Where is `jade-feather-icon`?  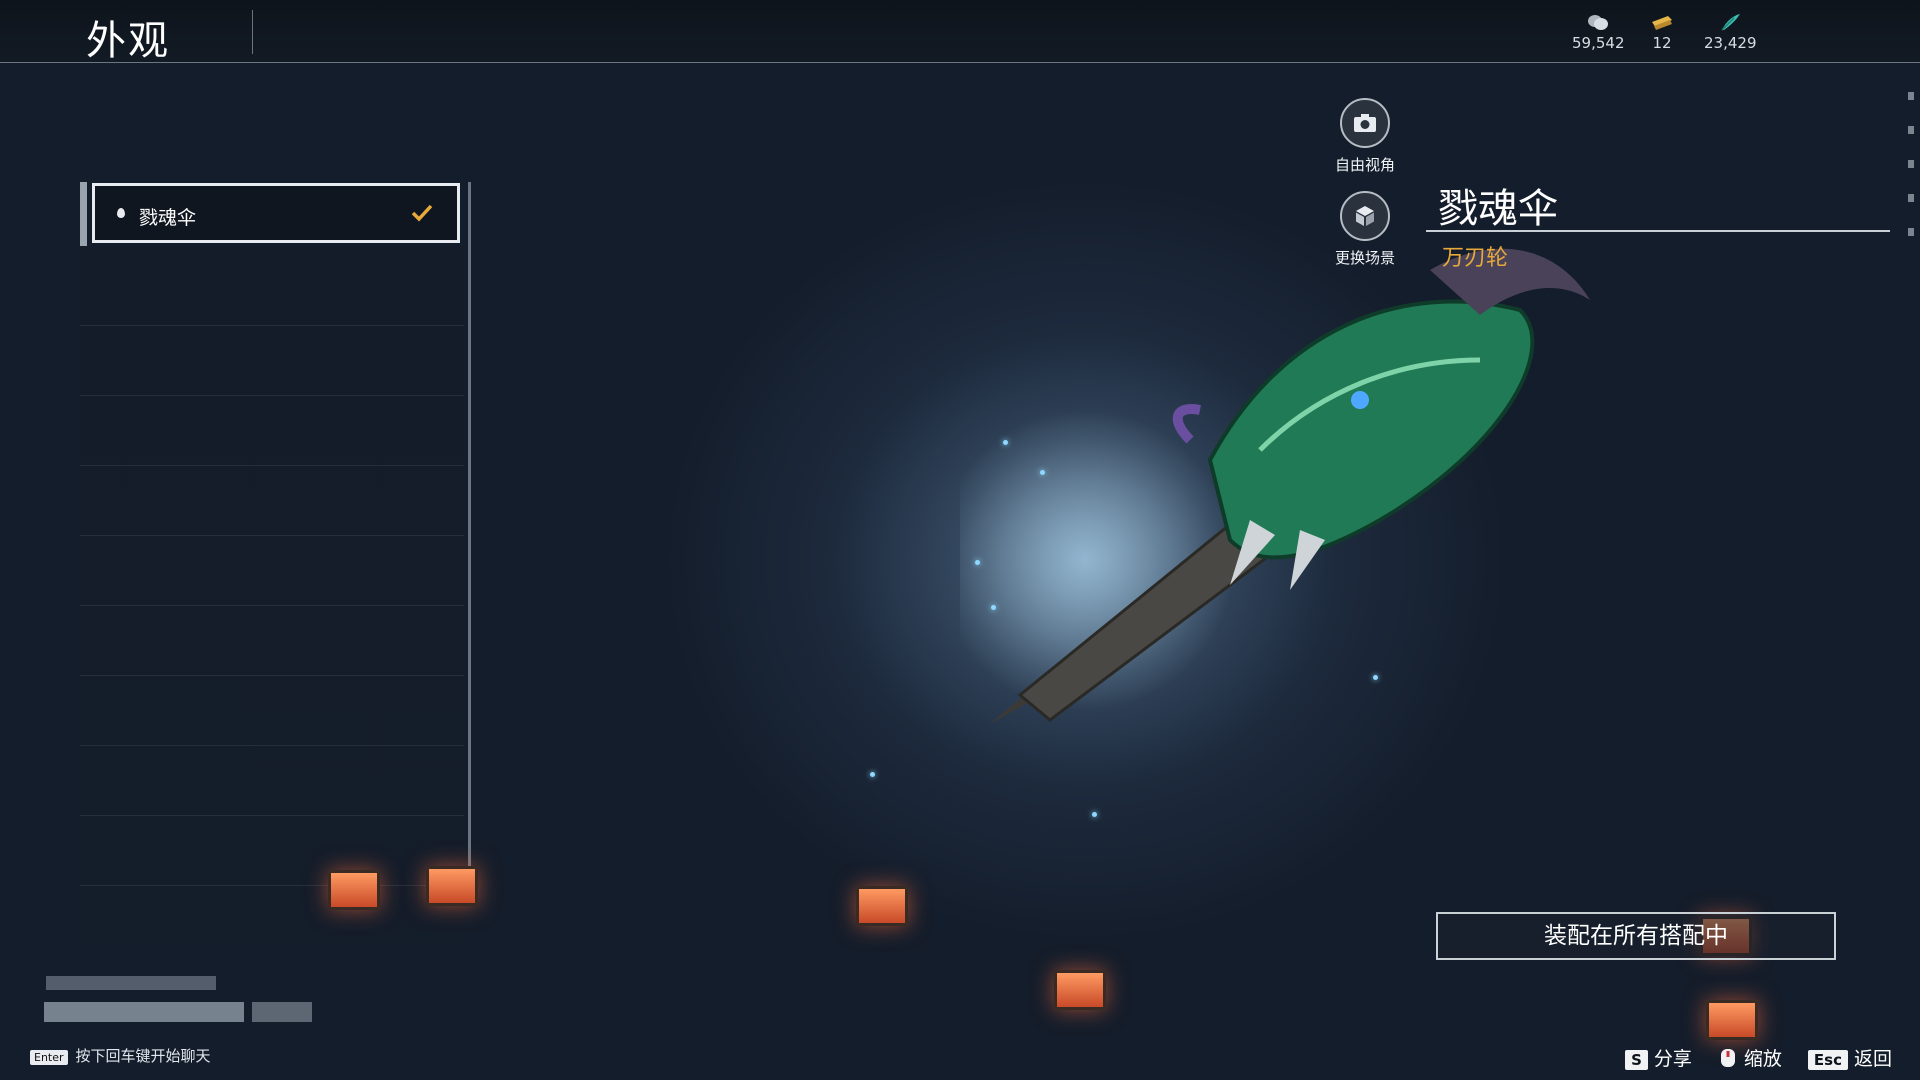
jade-feather-icon is located at coordinates (1731, 22).